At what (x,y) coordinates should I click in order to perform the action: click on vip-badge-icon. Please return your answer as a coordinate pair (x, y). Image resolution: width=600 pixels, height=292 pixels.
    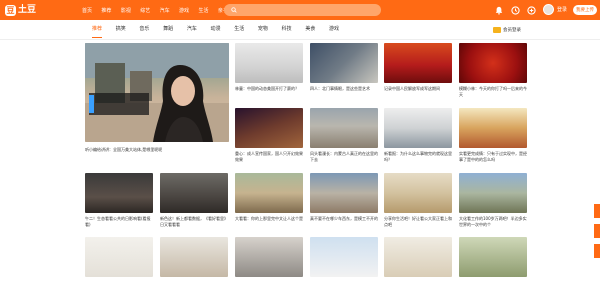
    Looking at the image, I should click on (497, 30).